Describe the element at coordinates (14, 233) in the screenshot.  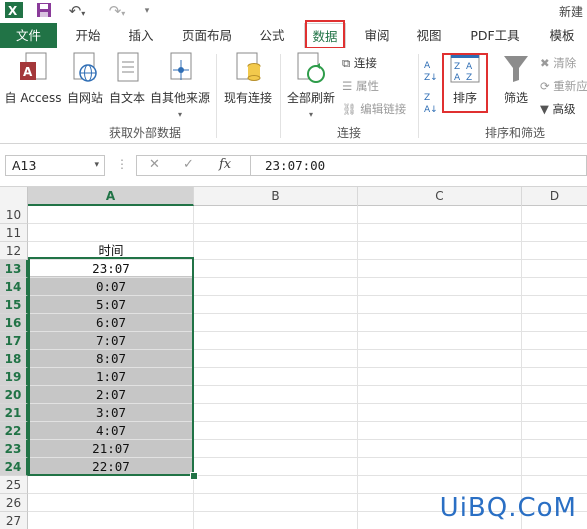
I see `row-header: 11` at that location.